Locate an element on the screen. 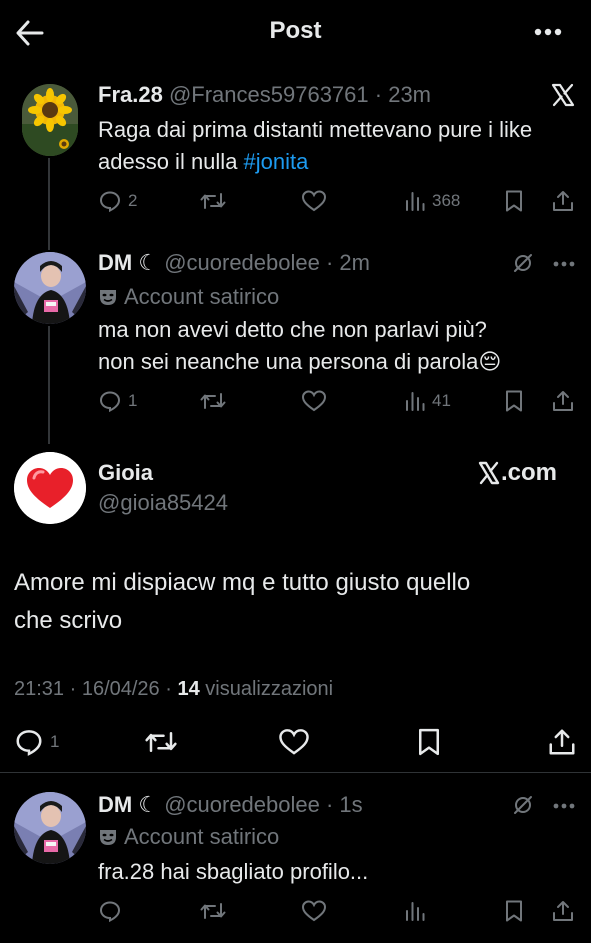 The width and height of the screenshot is (591, 943). tweet-header: DM ☾ @cuoredebolee · 1s is located at coordinates (230, 805).